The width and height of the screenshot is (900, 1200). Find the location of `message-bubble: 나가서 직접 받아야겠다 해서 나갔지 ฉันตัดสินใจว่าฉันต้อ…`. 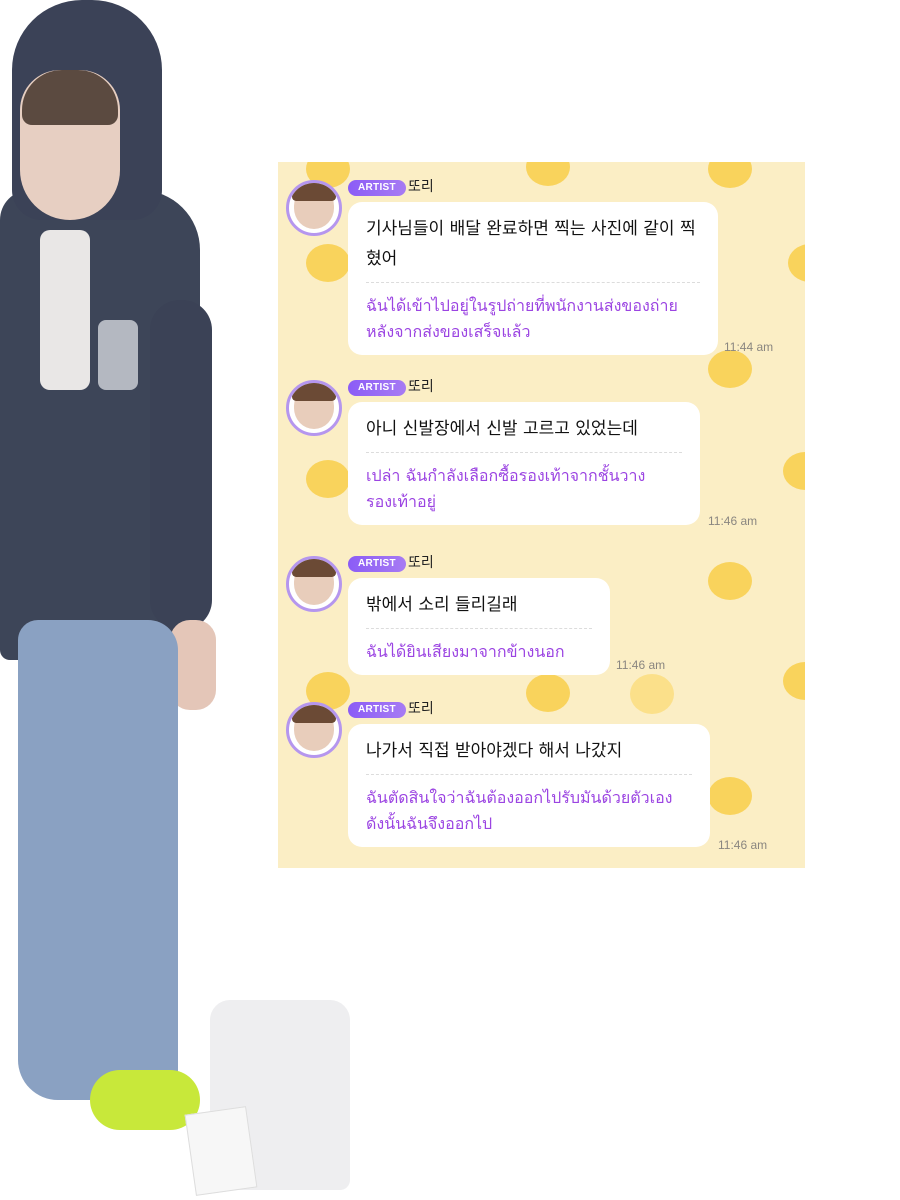

message-bubble: 나가서 직접 받아야겠다 해서 나갔지 ฉันตัดสินใจว่าฉันต้อ… is located at coordinates (529, 785).